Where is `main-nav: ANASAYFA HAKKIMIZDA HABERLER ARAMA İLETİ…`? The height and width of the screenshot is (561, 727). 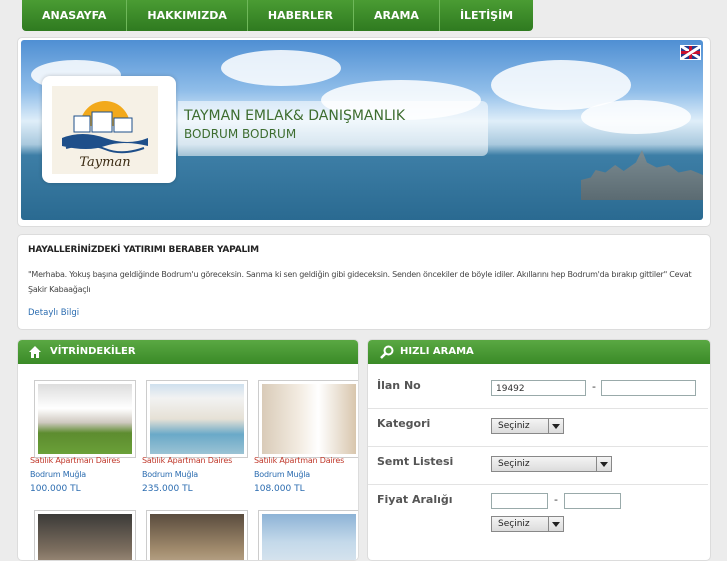
main-nav: ANASAYFA HAKKIMIZDA HABERLER ARAMA İLETİ… is located at coordinates (278, 15).